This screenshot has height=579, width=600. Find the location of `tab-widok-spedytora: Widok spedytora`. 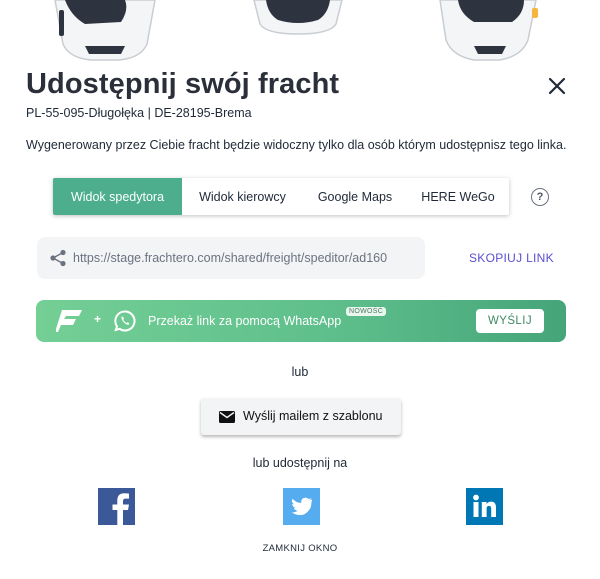

tab-widok-spedytora: Widok spedytora is located at coordinates (117, 196).